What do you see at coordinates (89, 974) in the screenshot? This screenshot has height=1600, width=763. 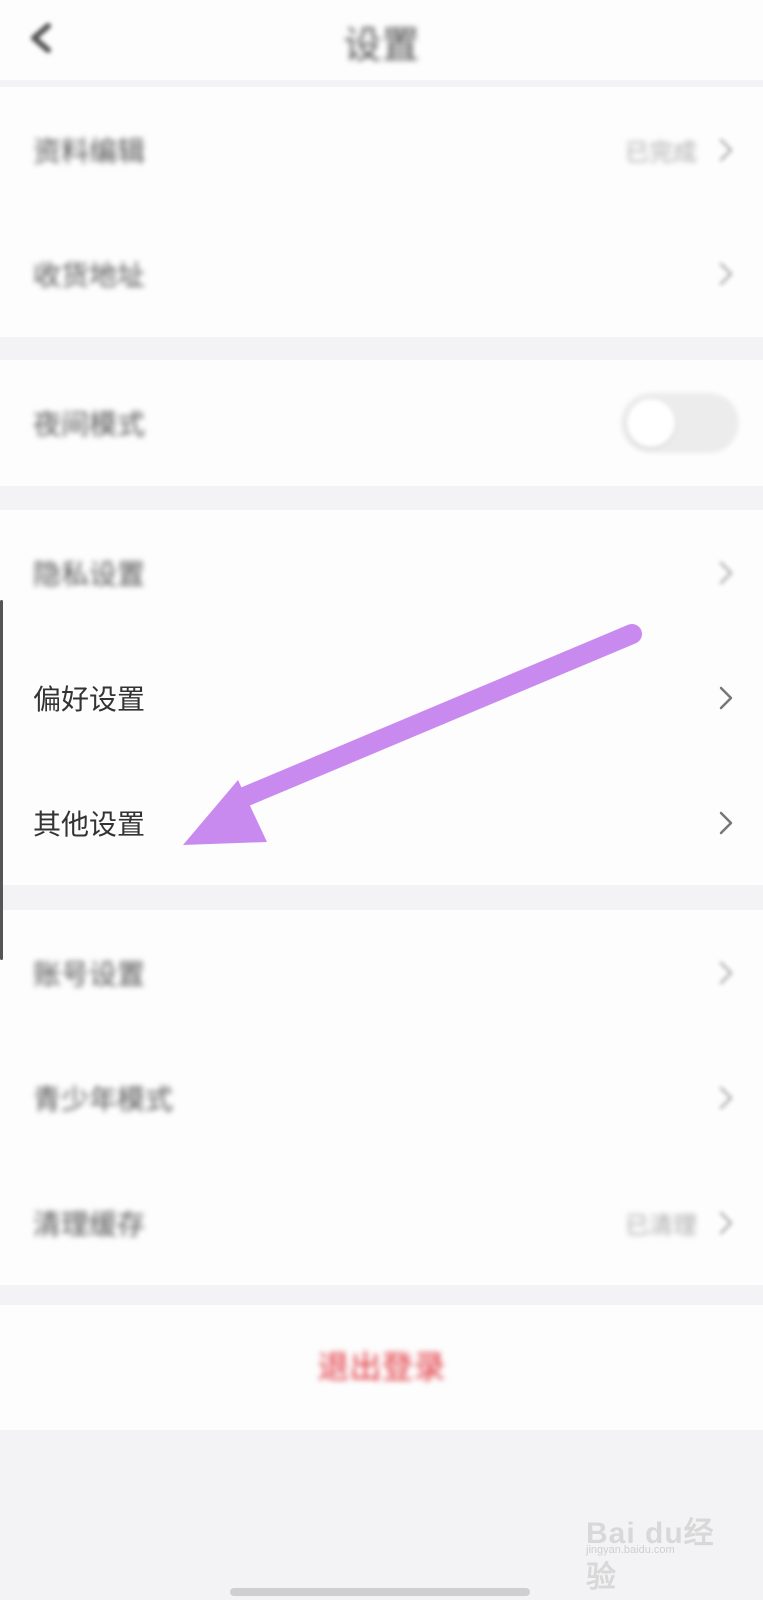 I see `settings-row-label: 账号设置` at bounding box center [89, 974].